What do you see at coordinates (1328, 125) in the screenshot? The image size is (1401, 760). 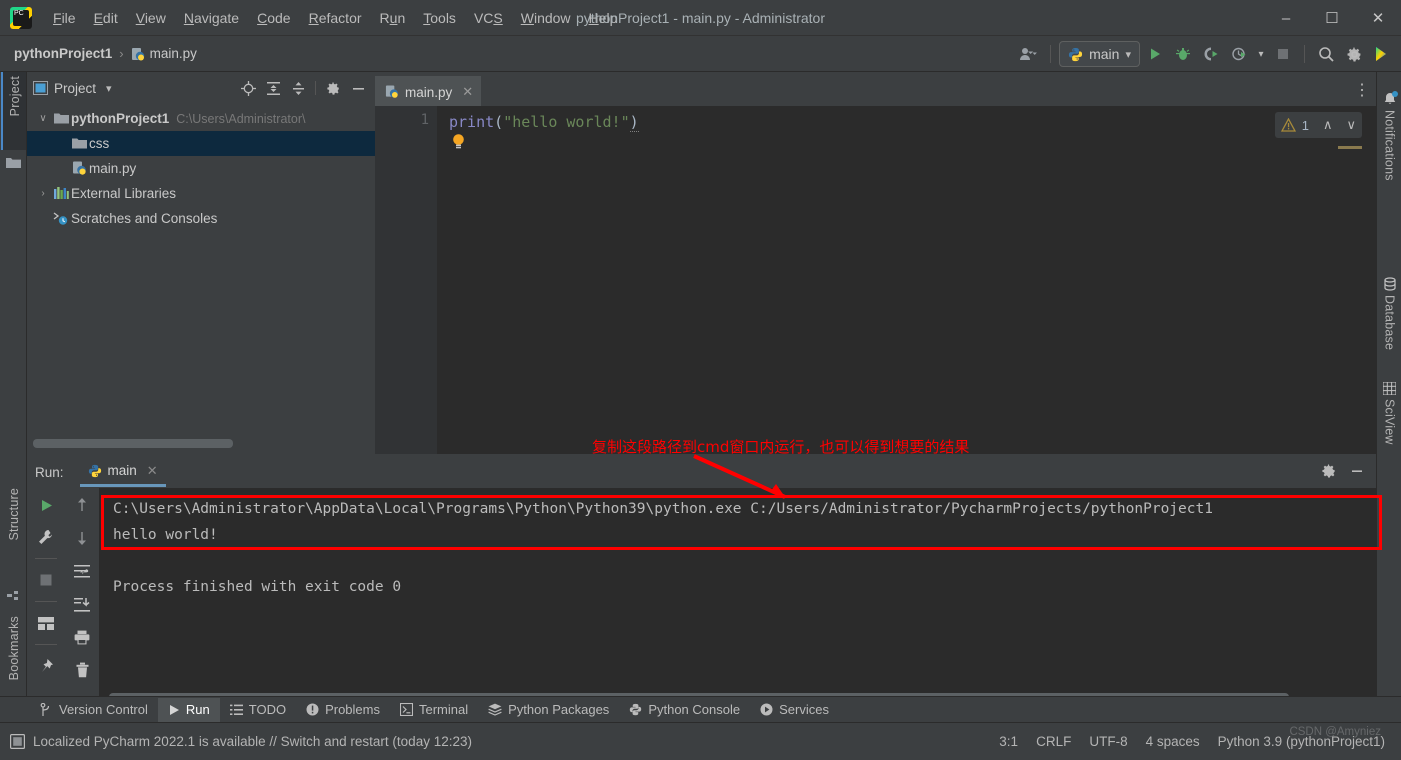 I see `chevron-up-icon: ∧` at bounding box center [1328, 125].